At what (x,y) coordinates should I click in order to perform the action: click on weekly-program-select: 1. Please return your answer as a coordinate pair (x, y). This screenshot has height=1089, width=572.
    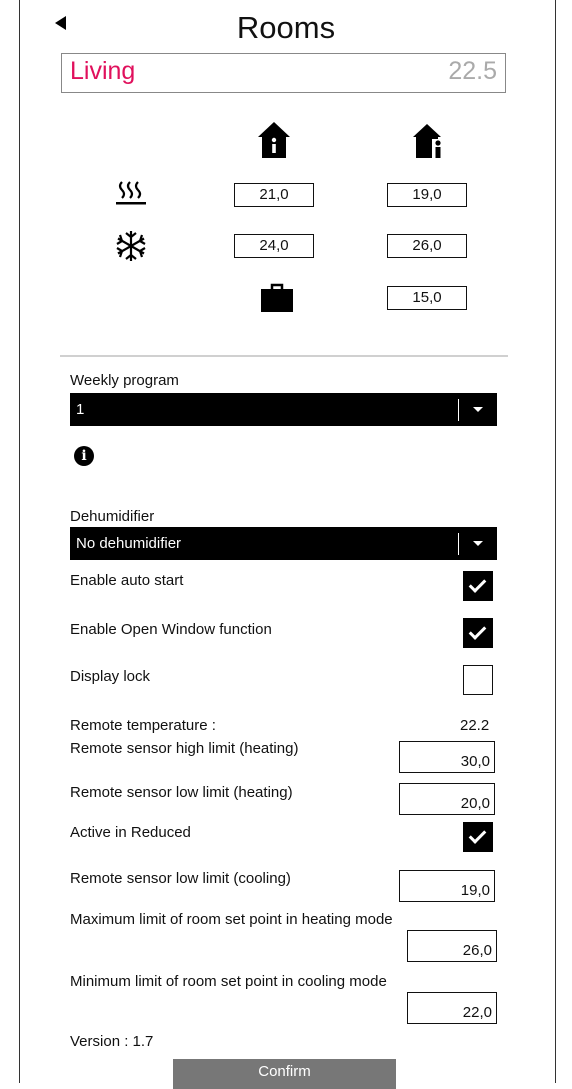
    Looking at the image, I should click on (283, 409).